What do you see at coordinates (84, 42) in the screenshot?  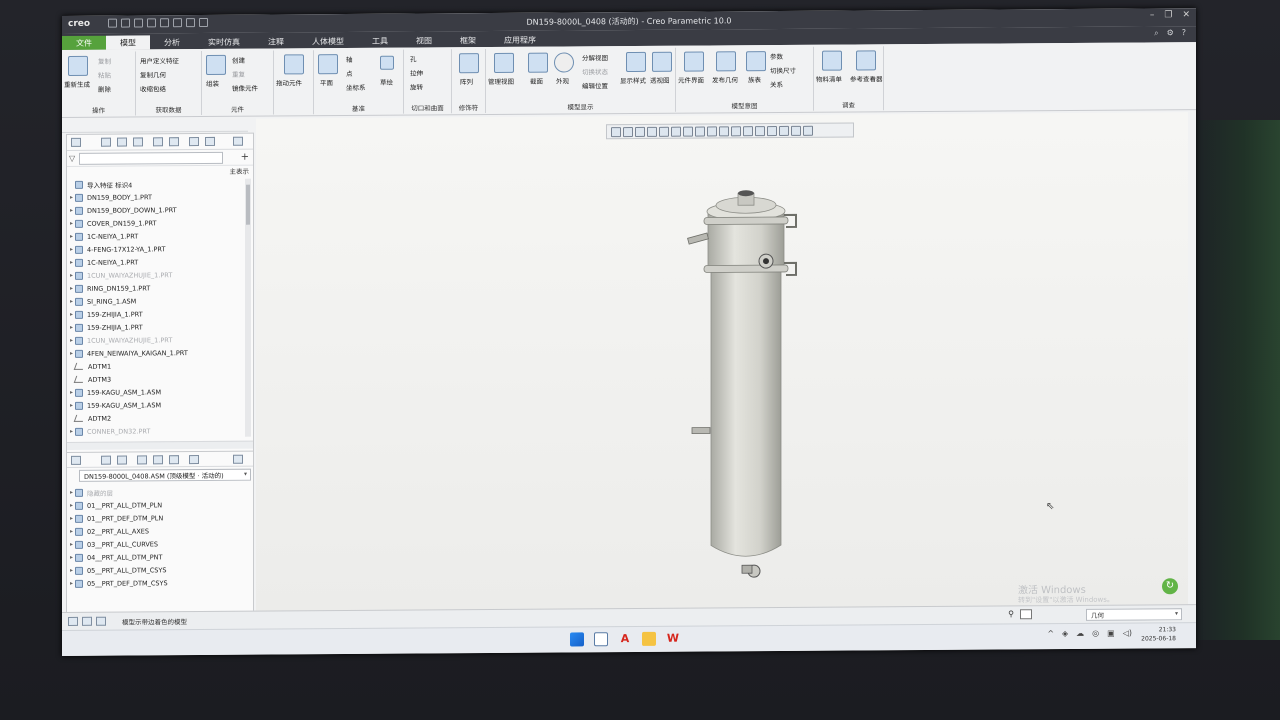 I see `tab-file: 文件` at bounding box center [84, 42].